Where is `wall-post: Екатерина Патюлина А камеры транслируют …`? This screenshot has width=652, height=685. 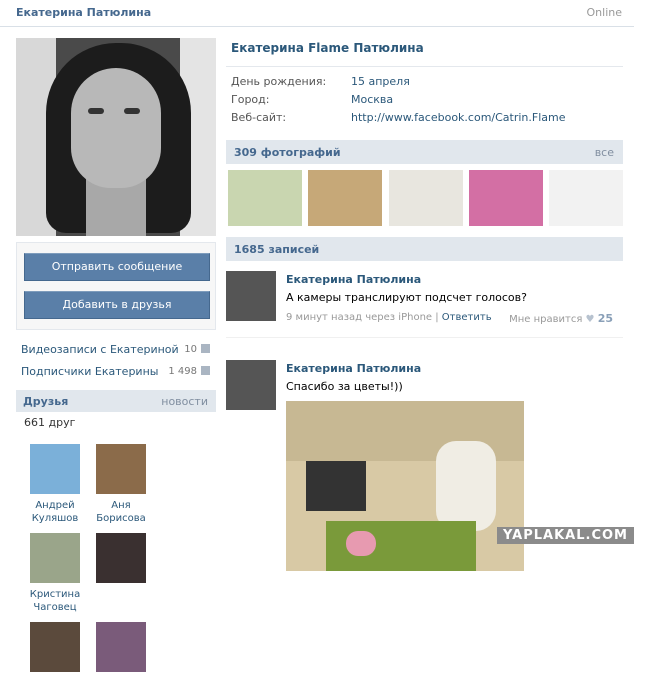
wall-post: Екатерина Патюлина А камеры транслируют … is located at coordinates (424, 299).